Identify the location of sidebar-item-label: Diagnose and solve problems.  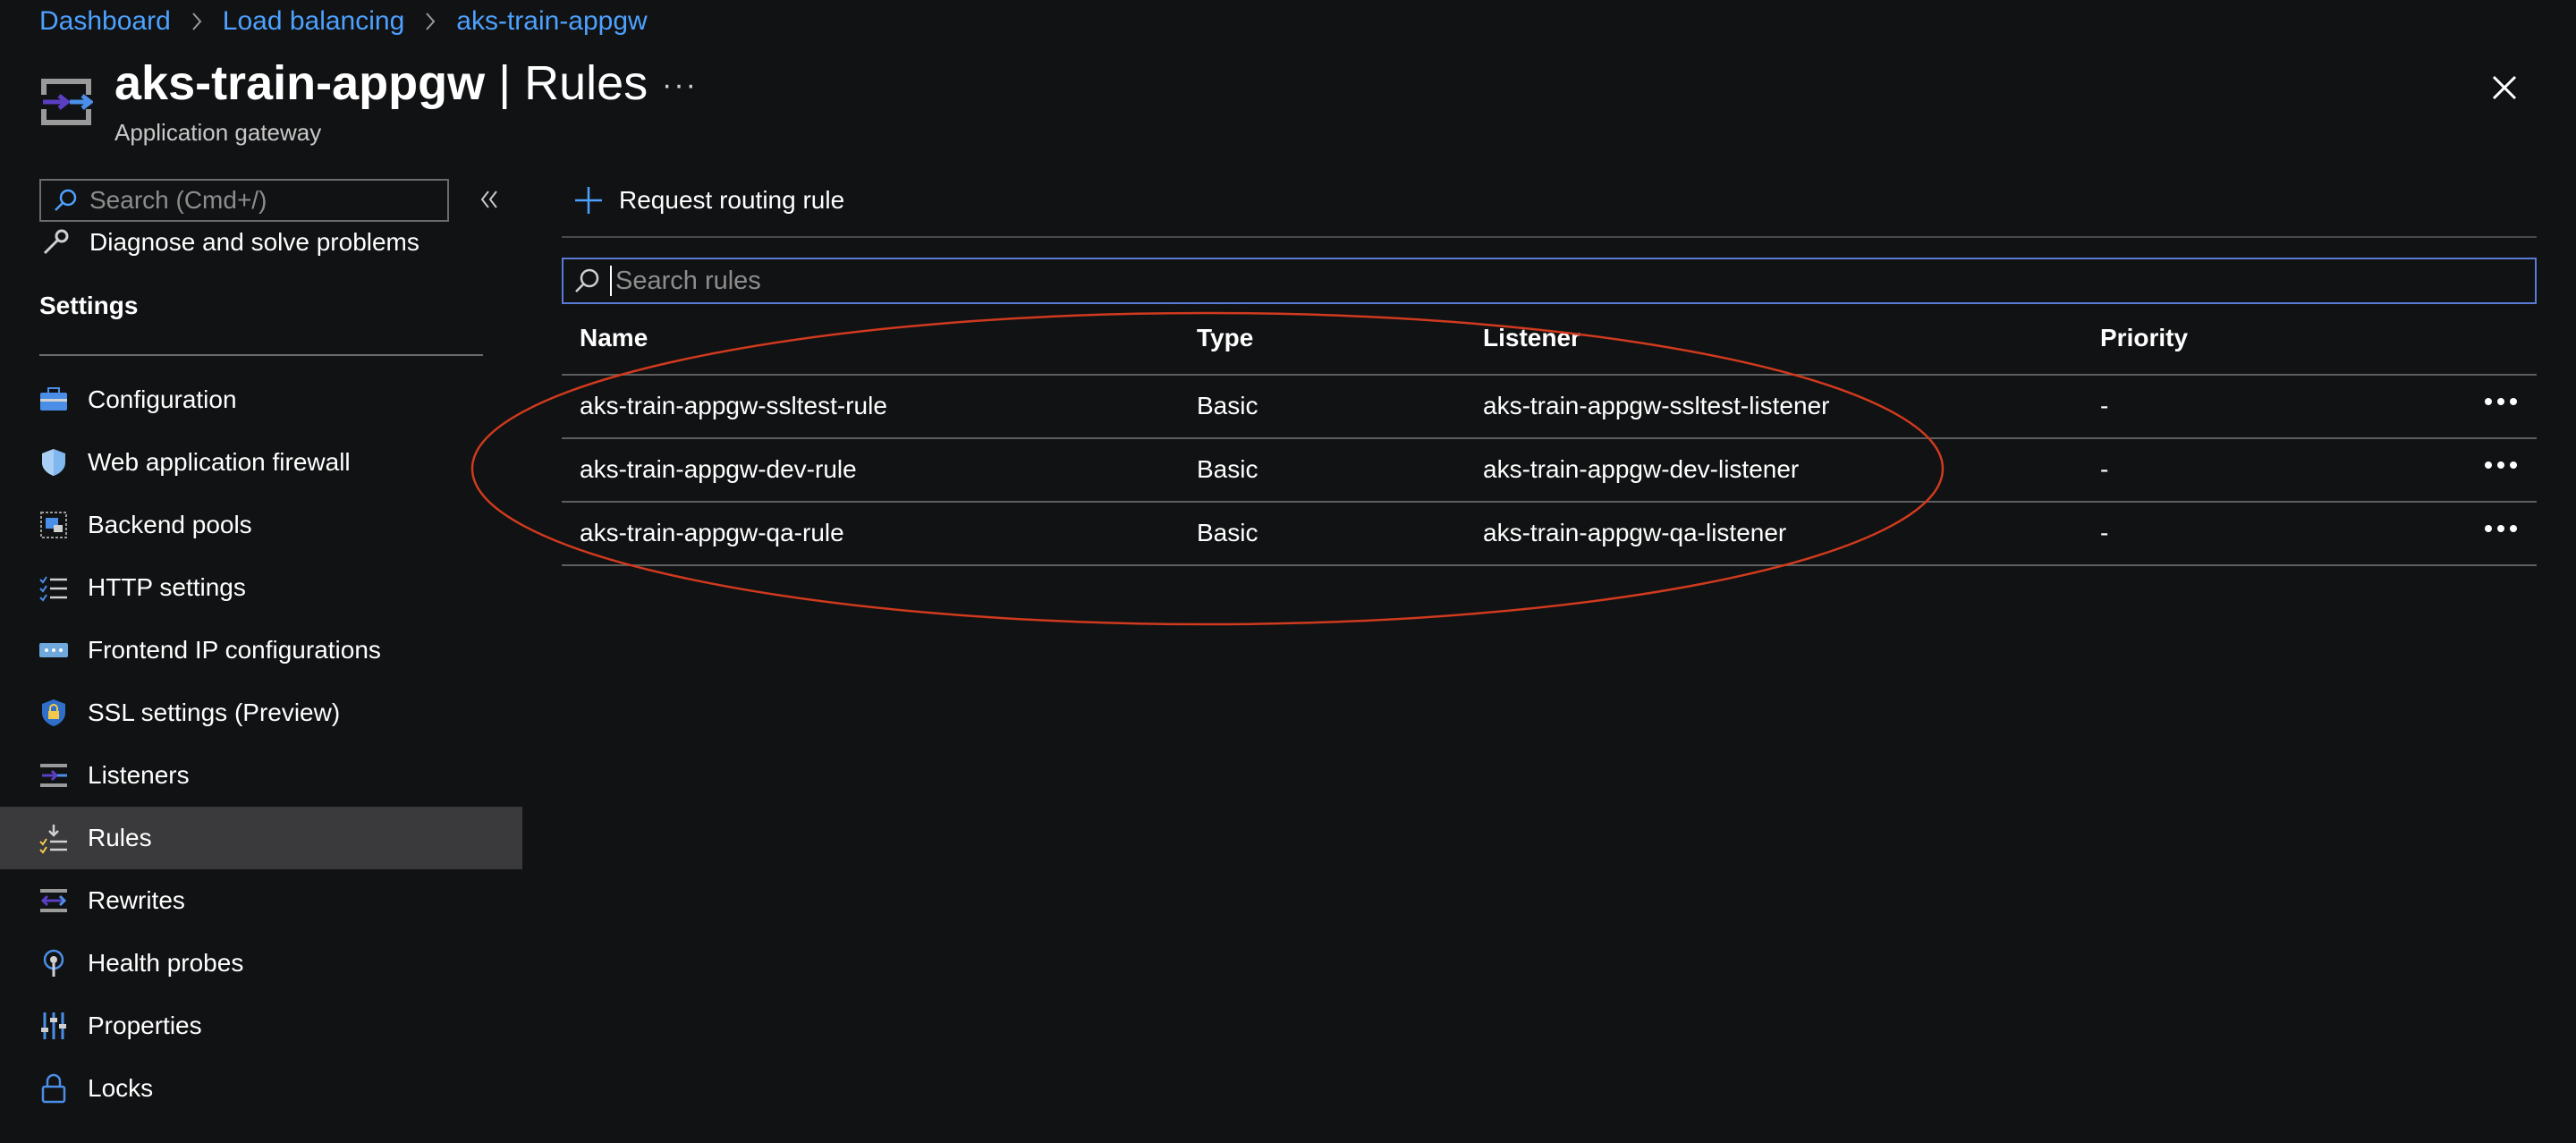
(254, 243).